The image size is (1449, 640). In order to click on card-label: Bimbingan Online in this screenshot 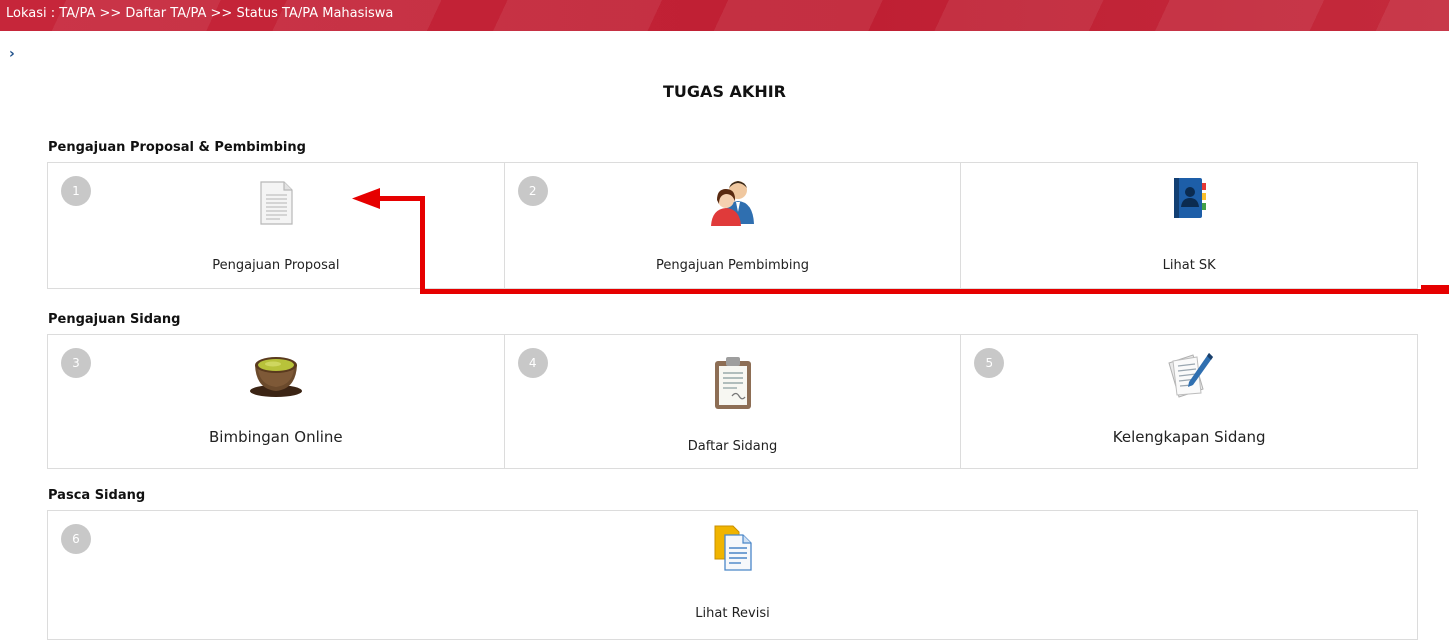, I will do `click(276, 437)`.